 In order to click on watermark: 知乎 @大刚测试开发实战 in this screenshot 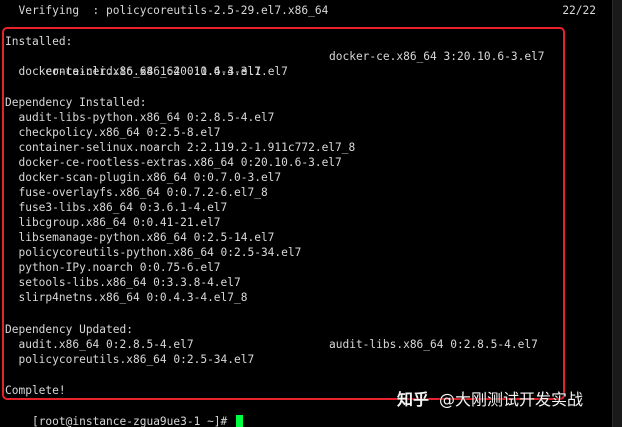, I will do `click(490, 400)`.